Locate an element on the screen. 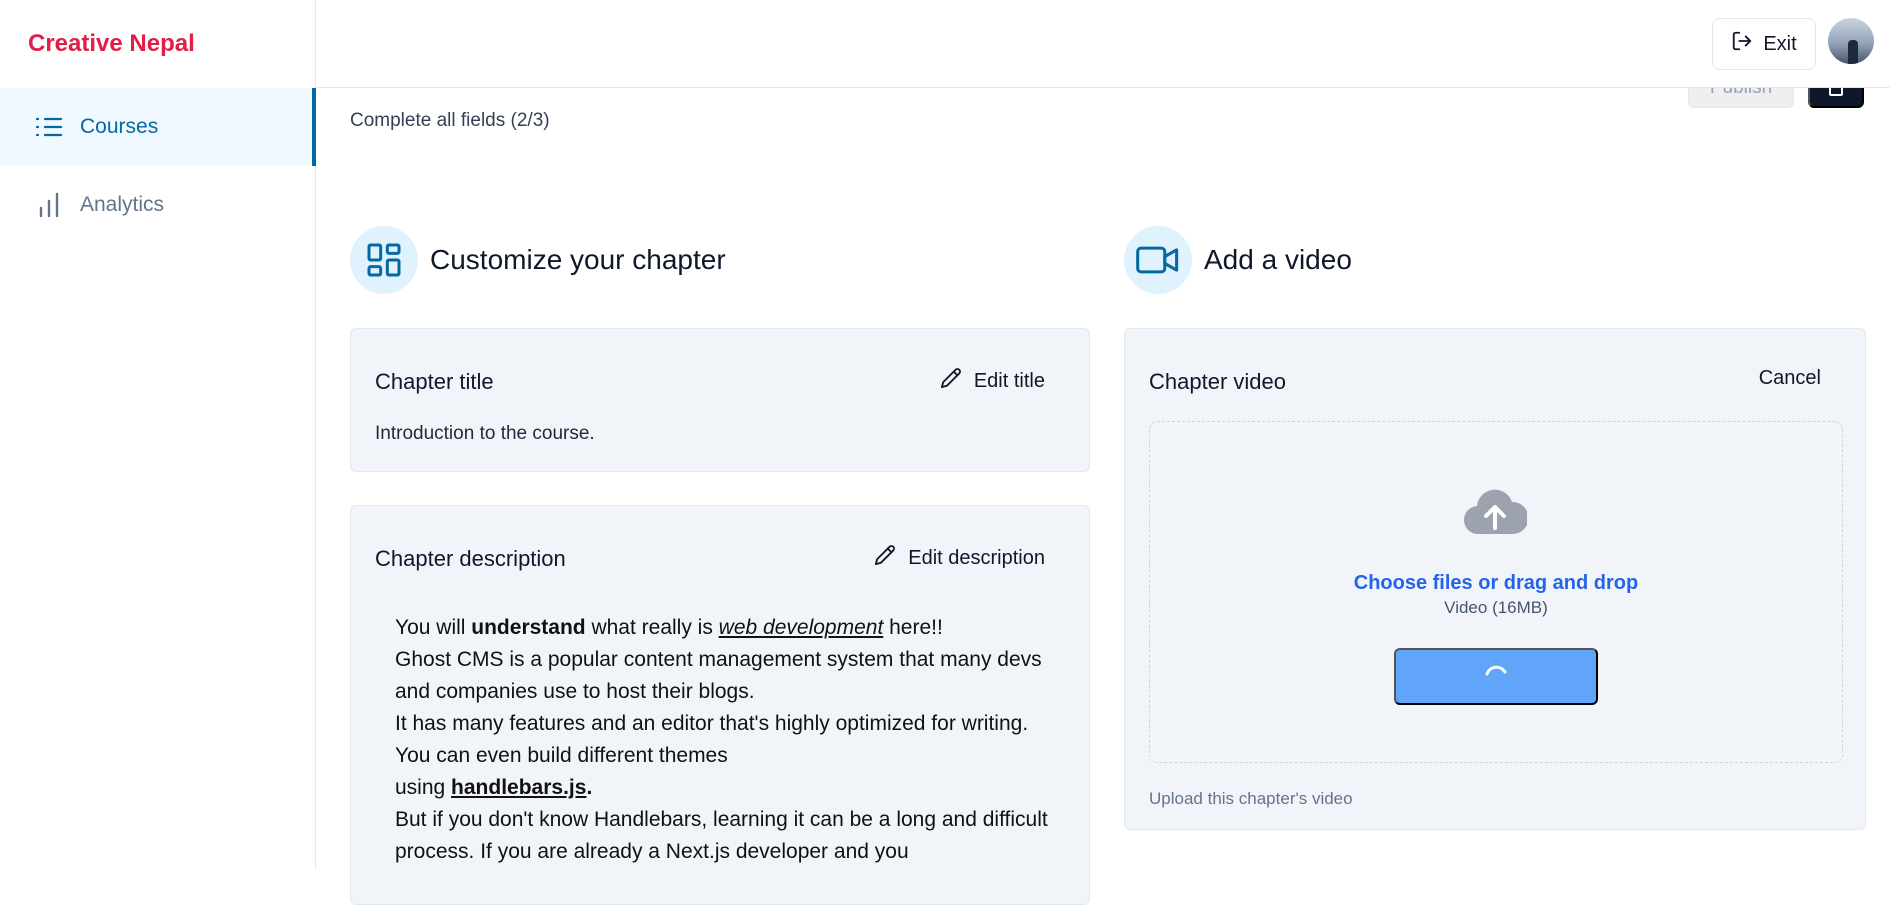 The width and height of the screenshot is (1890, 905). text-run: here!! is located at coordinates (913, 627).